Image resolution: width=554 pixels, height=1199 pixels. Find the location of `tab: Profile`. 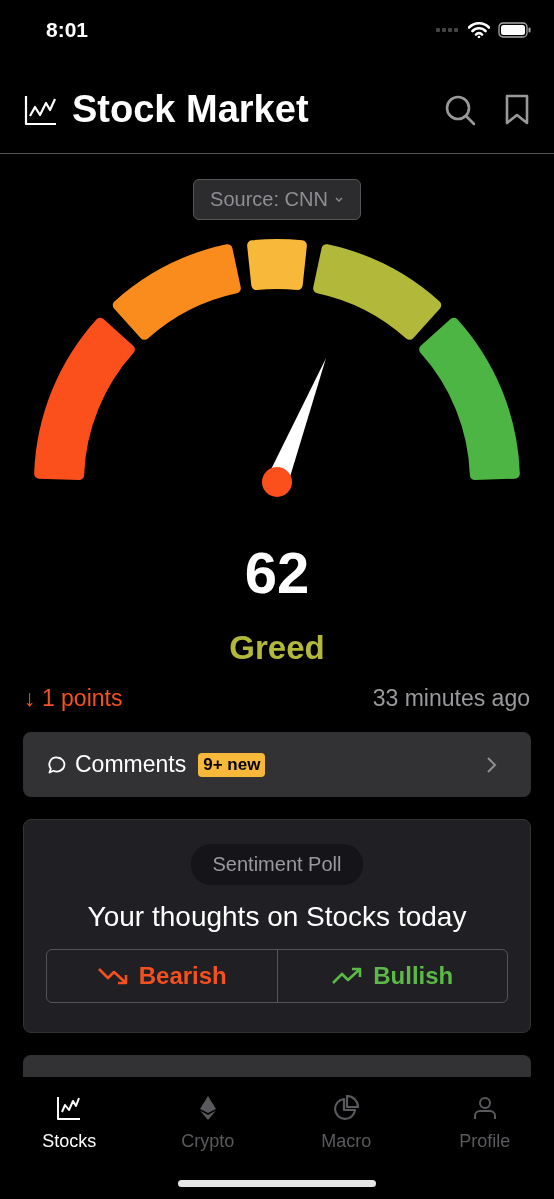

tab: Profile is located at coordinates (484, 1123).